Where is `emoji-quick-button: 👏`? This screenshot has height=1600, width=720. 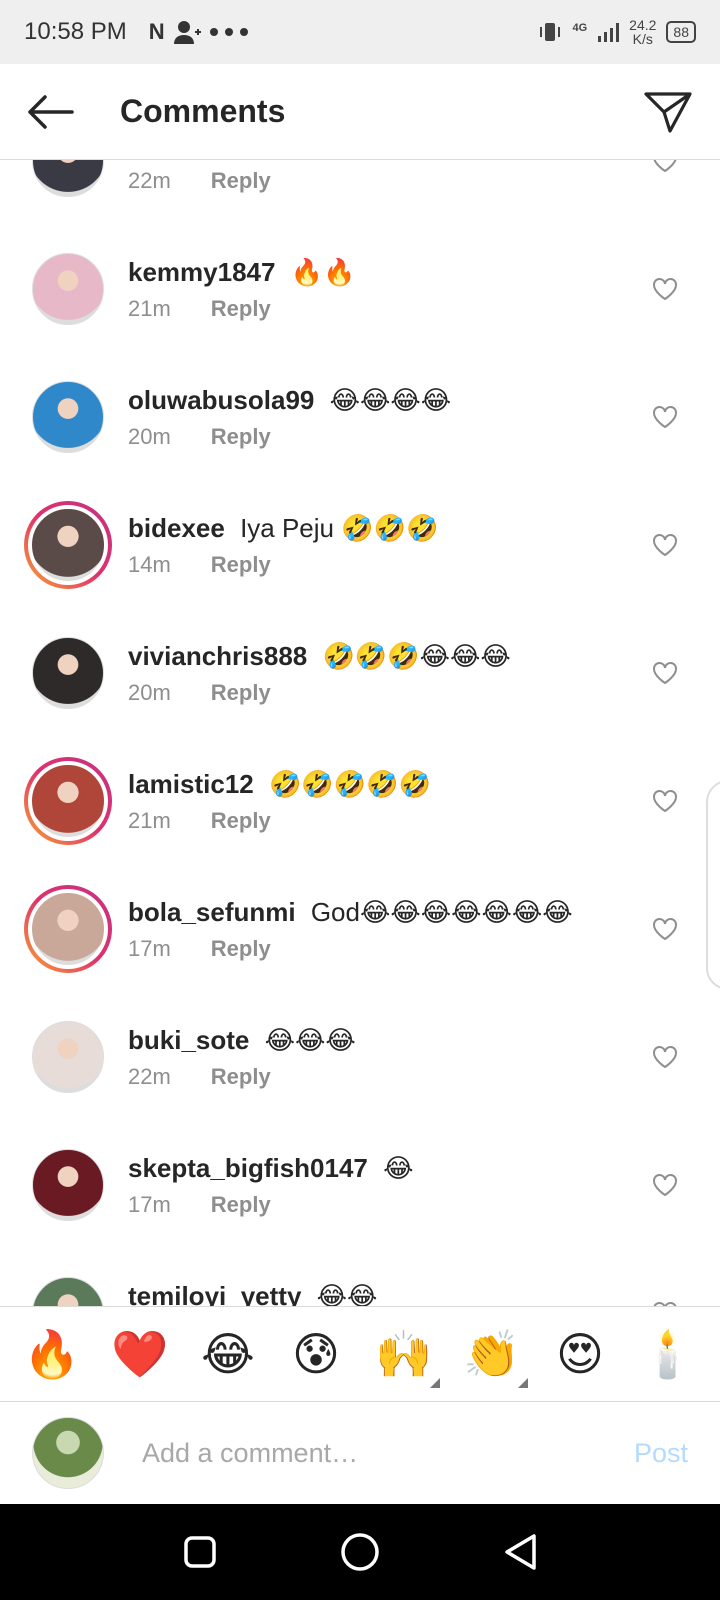
emoji-quick-button: 👏 is located at coordinates (494, 1357).